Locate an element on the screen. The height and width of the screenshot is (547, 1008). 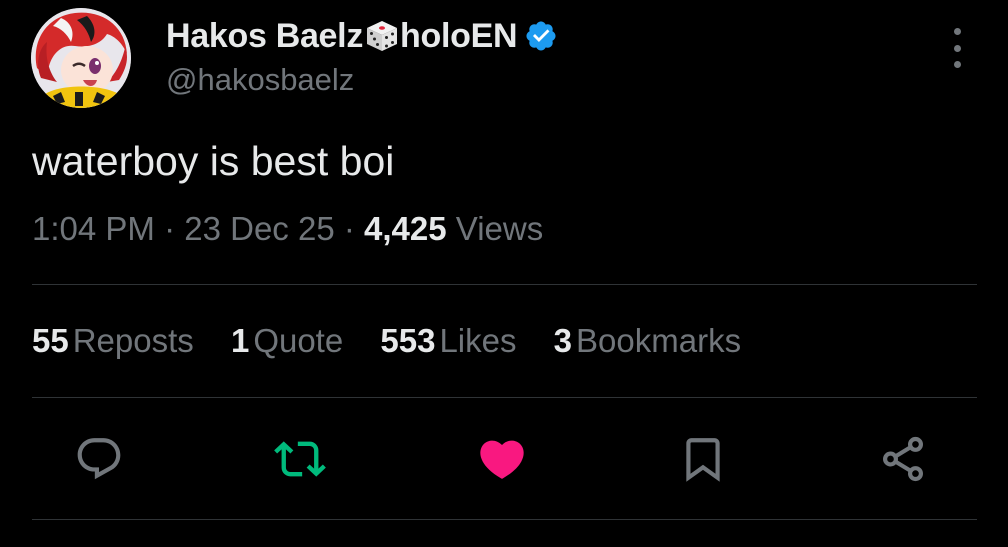
views-count: 4,425 is located at coordinates (410, 228).